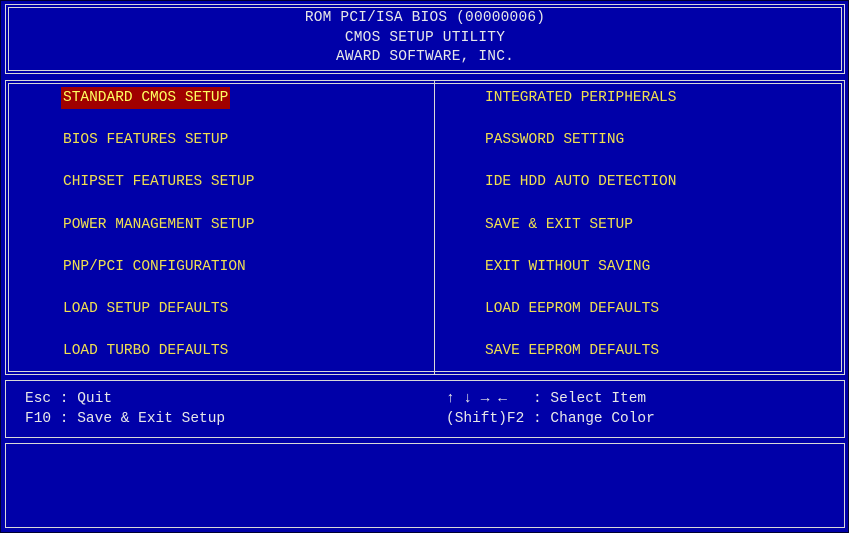  I want to click on menu-item-save-exit-setup: SAVE & EXIT SETUP, so click(580, 234).